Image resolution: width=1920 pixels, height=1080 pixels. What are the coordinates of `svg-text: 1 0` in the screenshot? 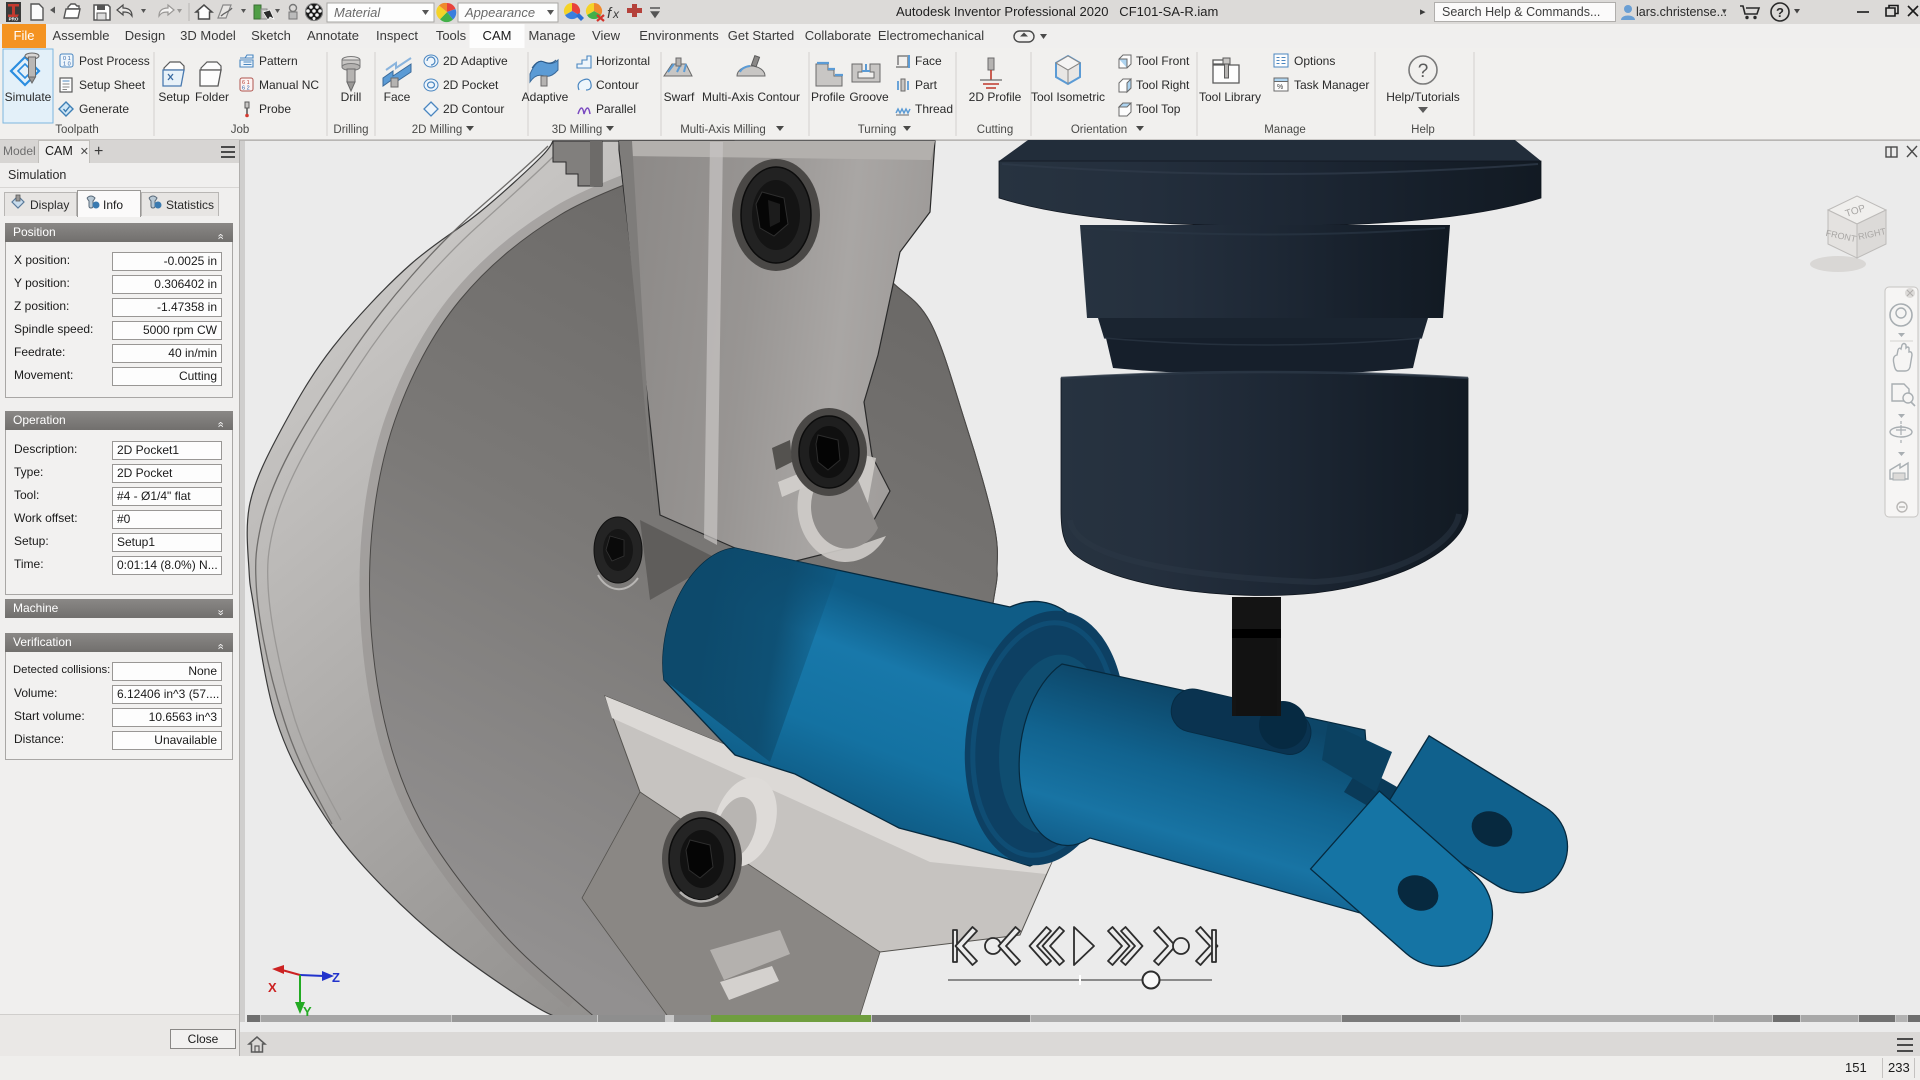 It's located at (67, 65).